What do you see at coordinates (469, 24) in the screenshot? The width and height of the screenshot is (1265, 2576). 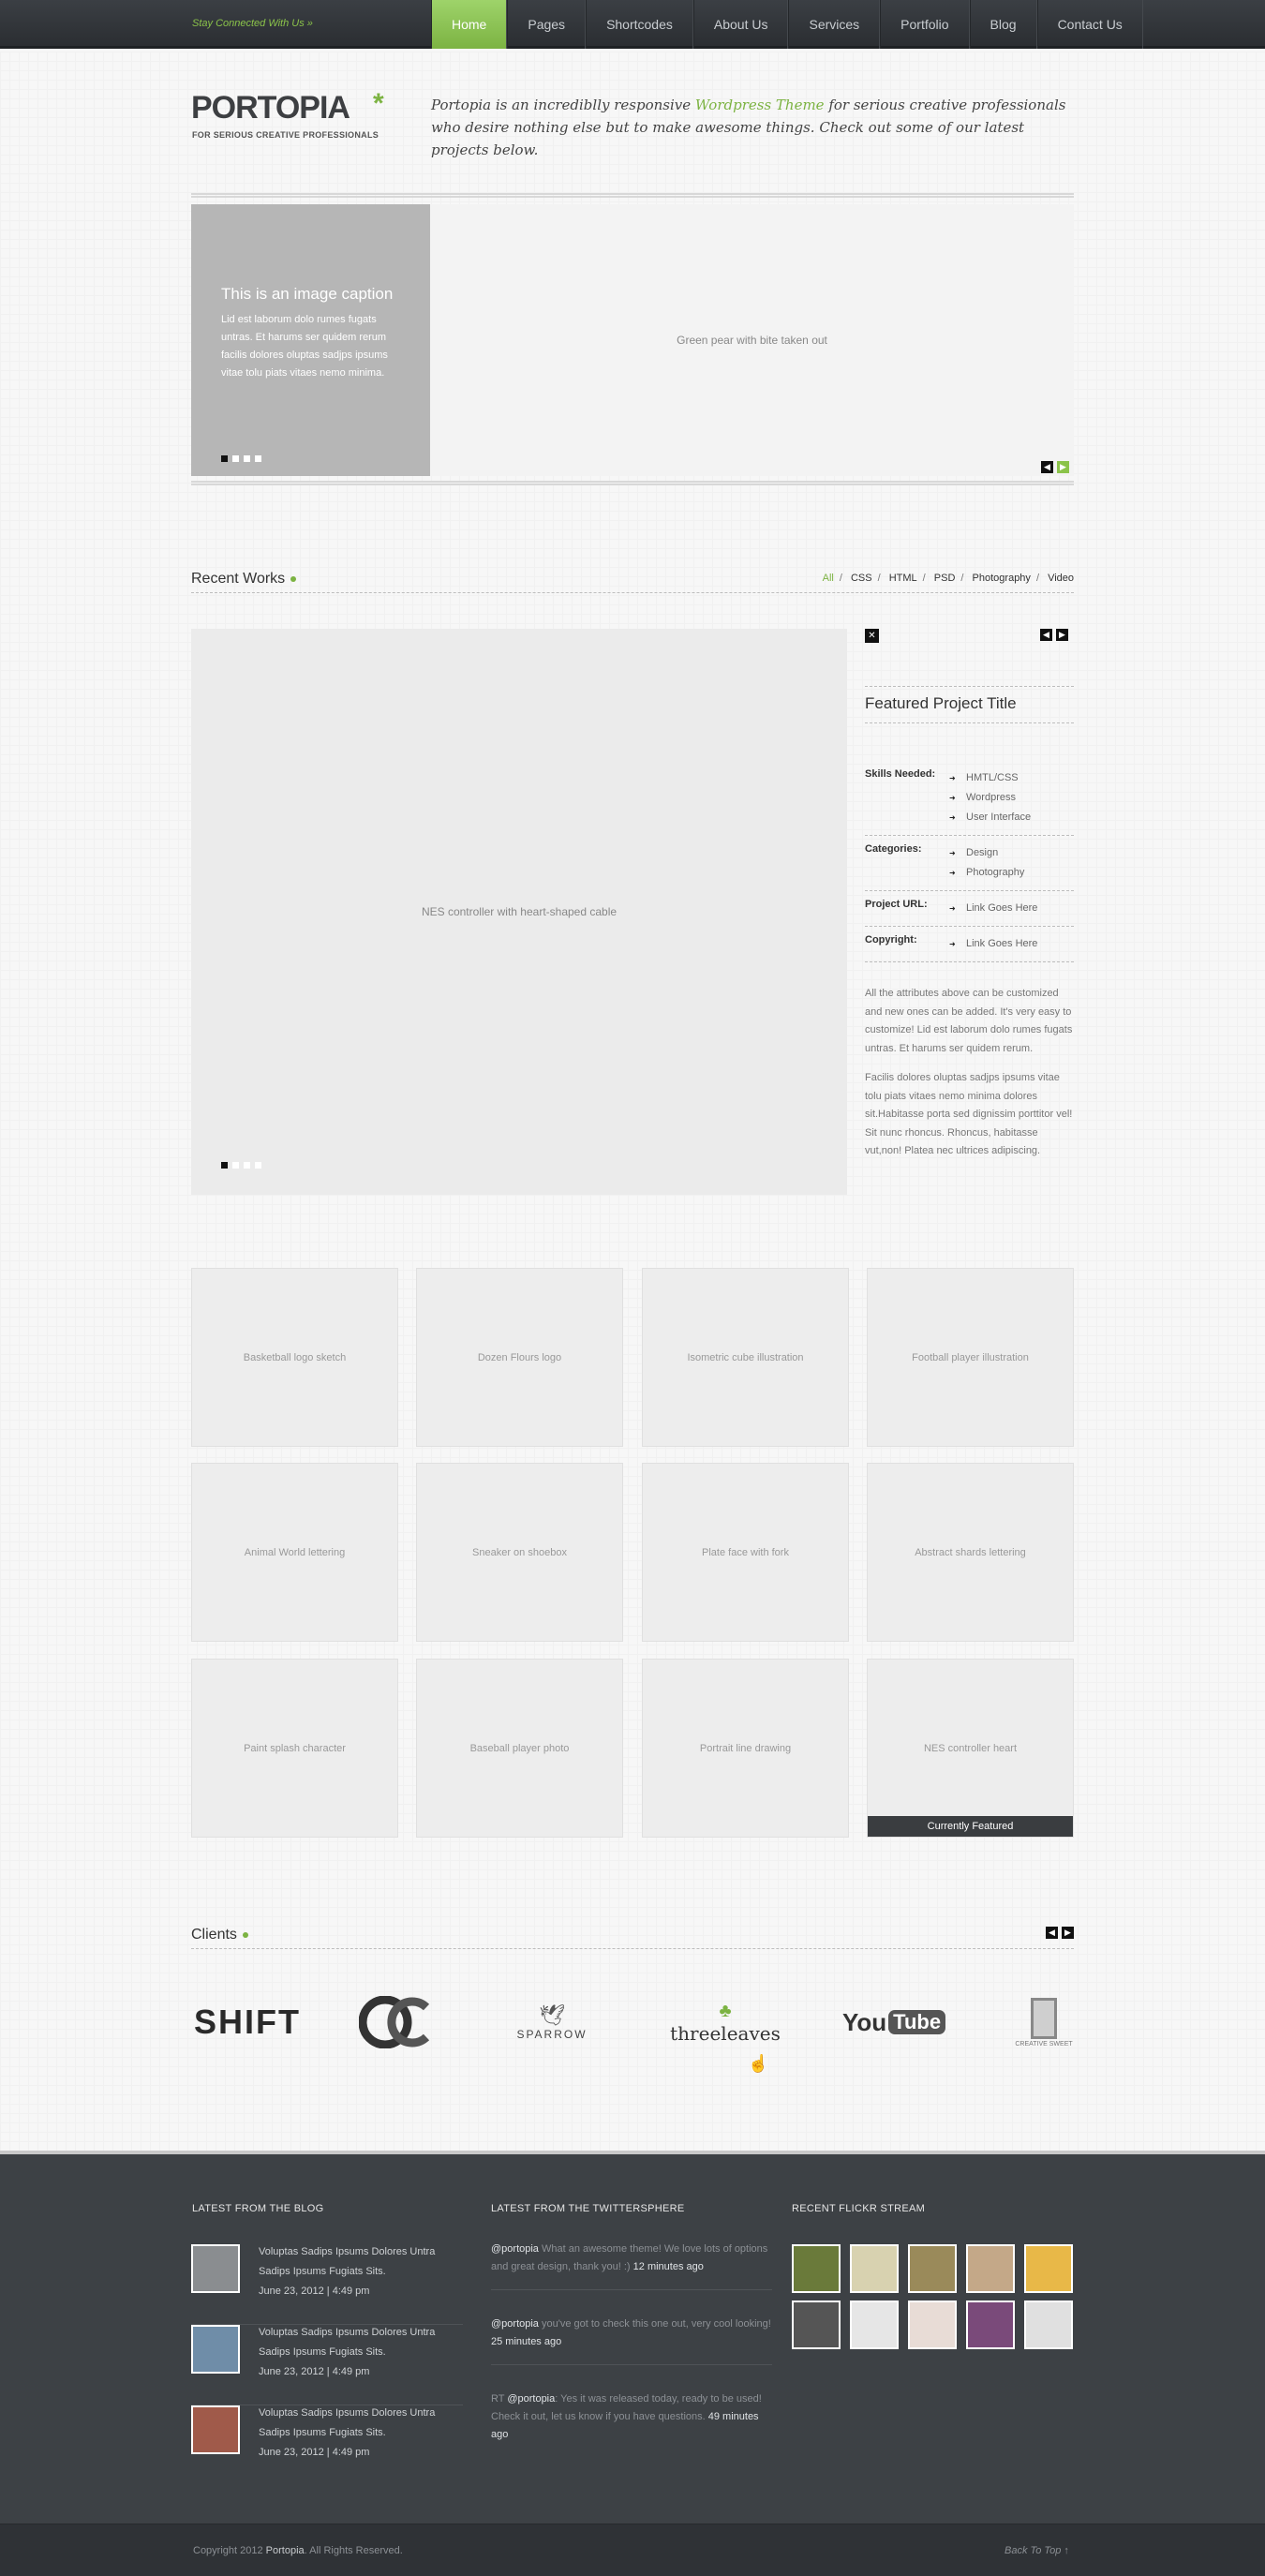 I see `nav-home: Home` at bounding box center [469, 24].